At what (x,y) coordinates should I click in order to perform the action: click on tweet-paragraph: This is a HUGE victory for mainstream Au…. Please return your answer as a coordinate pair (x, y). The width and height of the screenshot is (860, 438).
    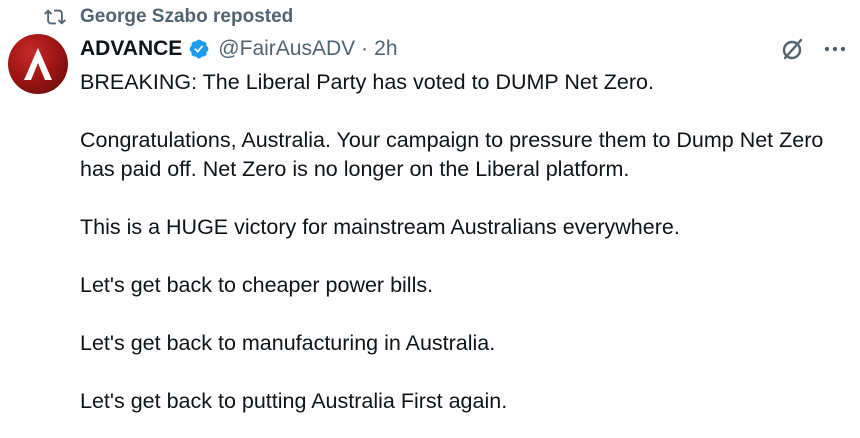
    Looking at the image, I should click on (380, 227).